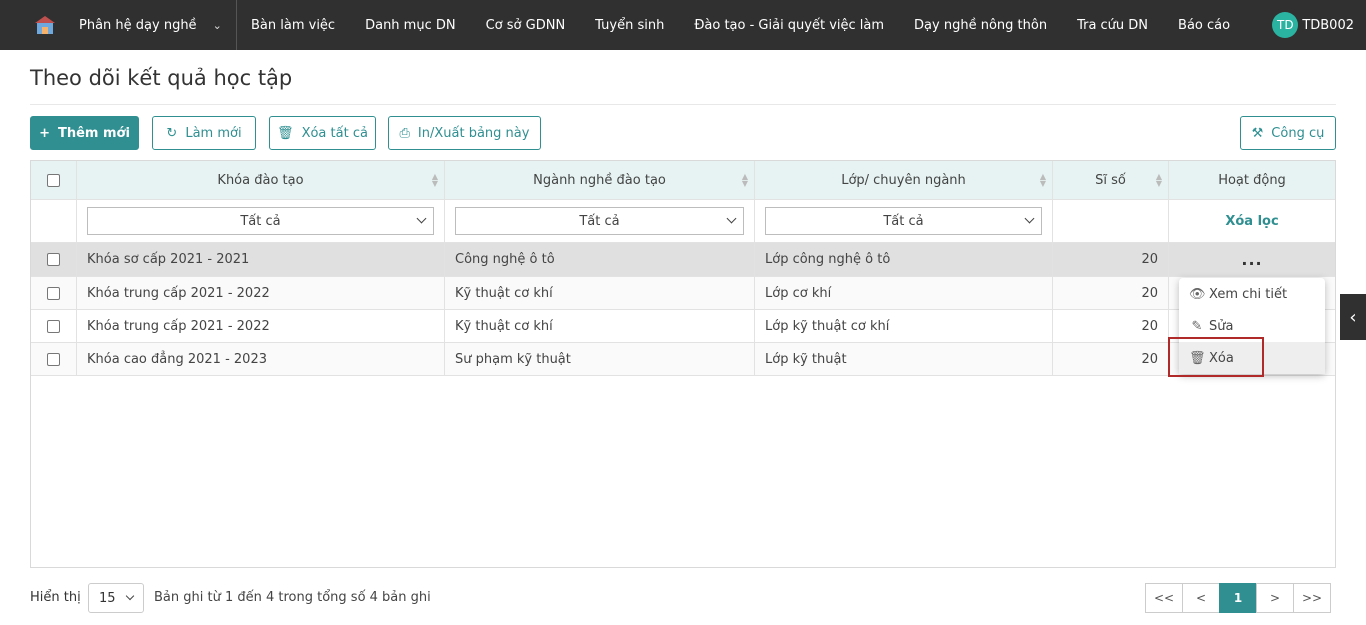  Describe the element at coordinates (473, 133) in the screenshot. I see `print-export-button-label: In/Xuất bảng này` at that location.